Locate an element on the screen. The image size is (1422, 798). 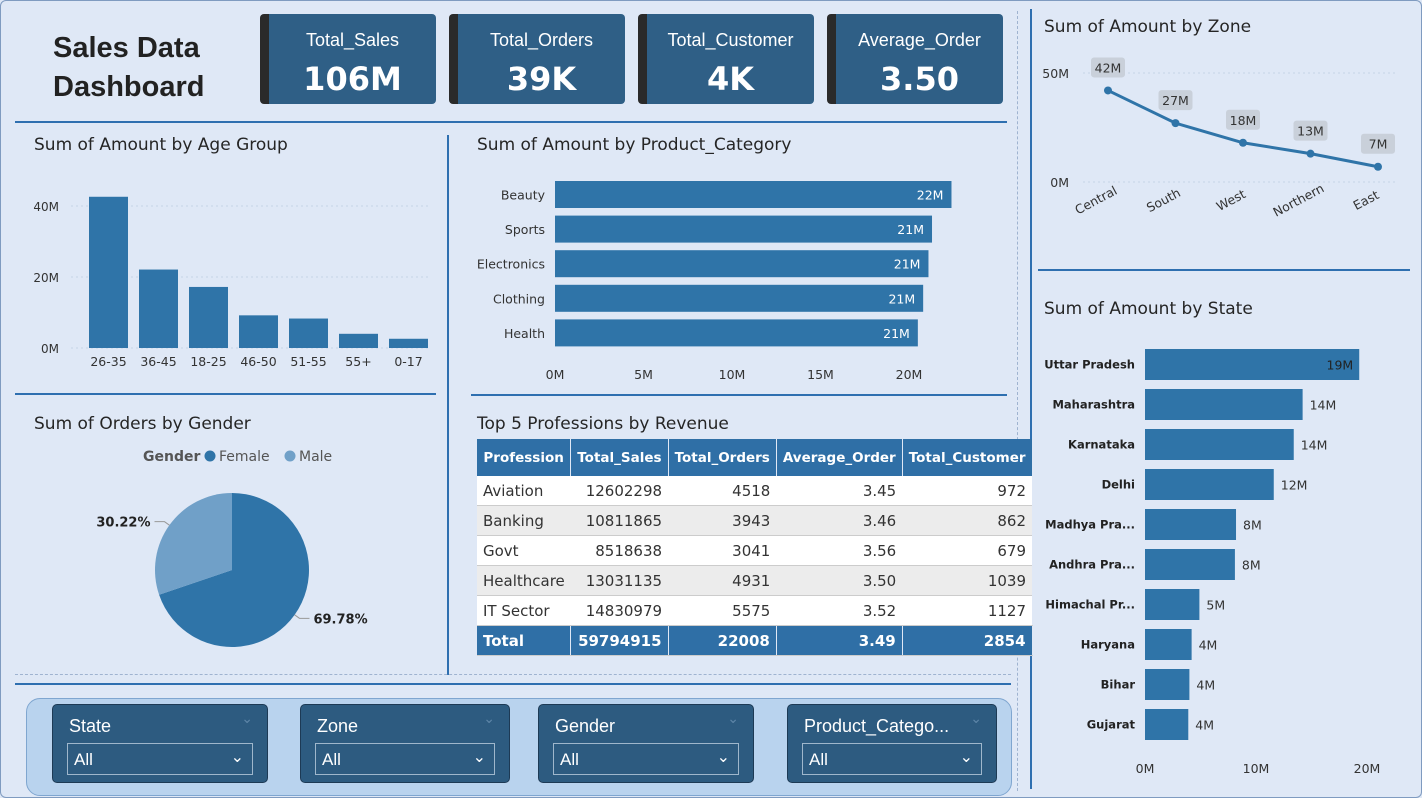
legend-title: Gender is located at coordinates (171, 457).